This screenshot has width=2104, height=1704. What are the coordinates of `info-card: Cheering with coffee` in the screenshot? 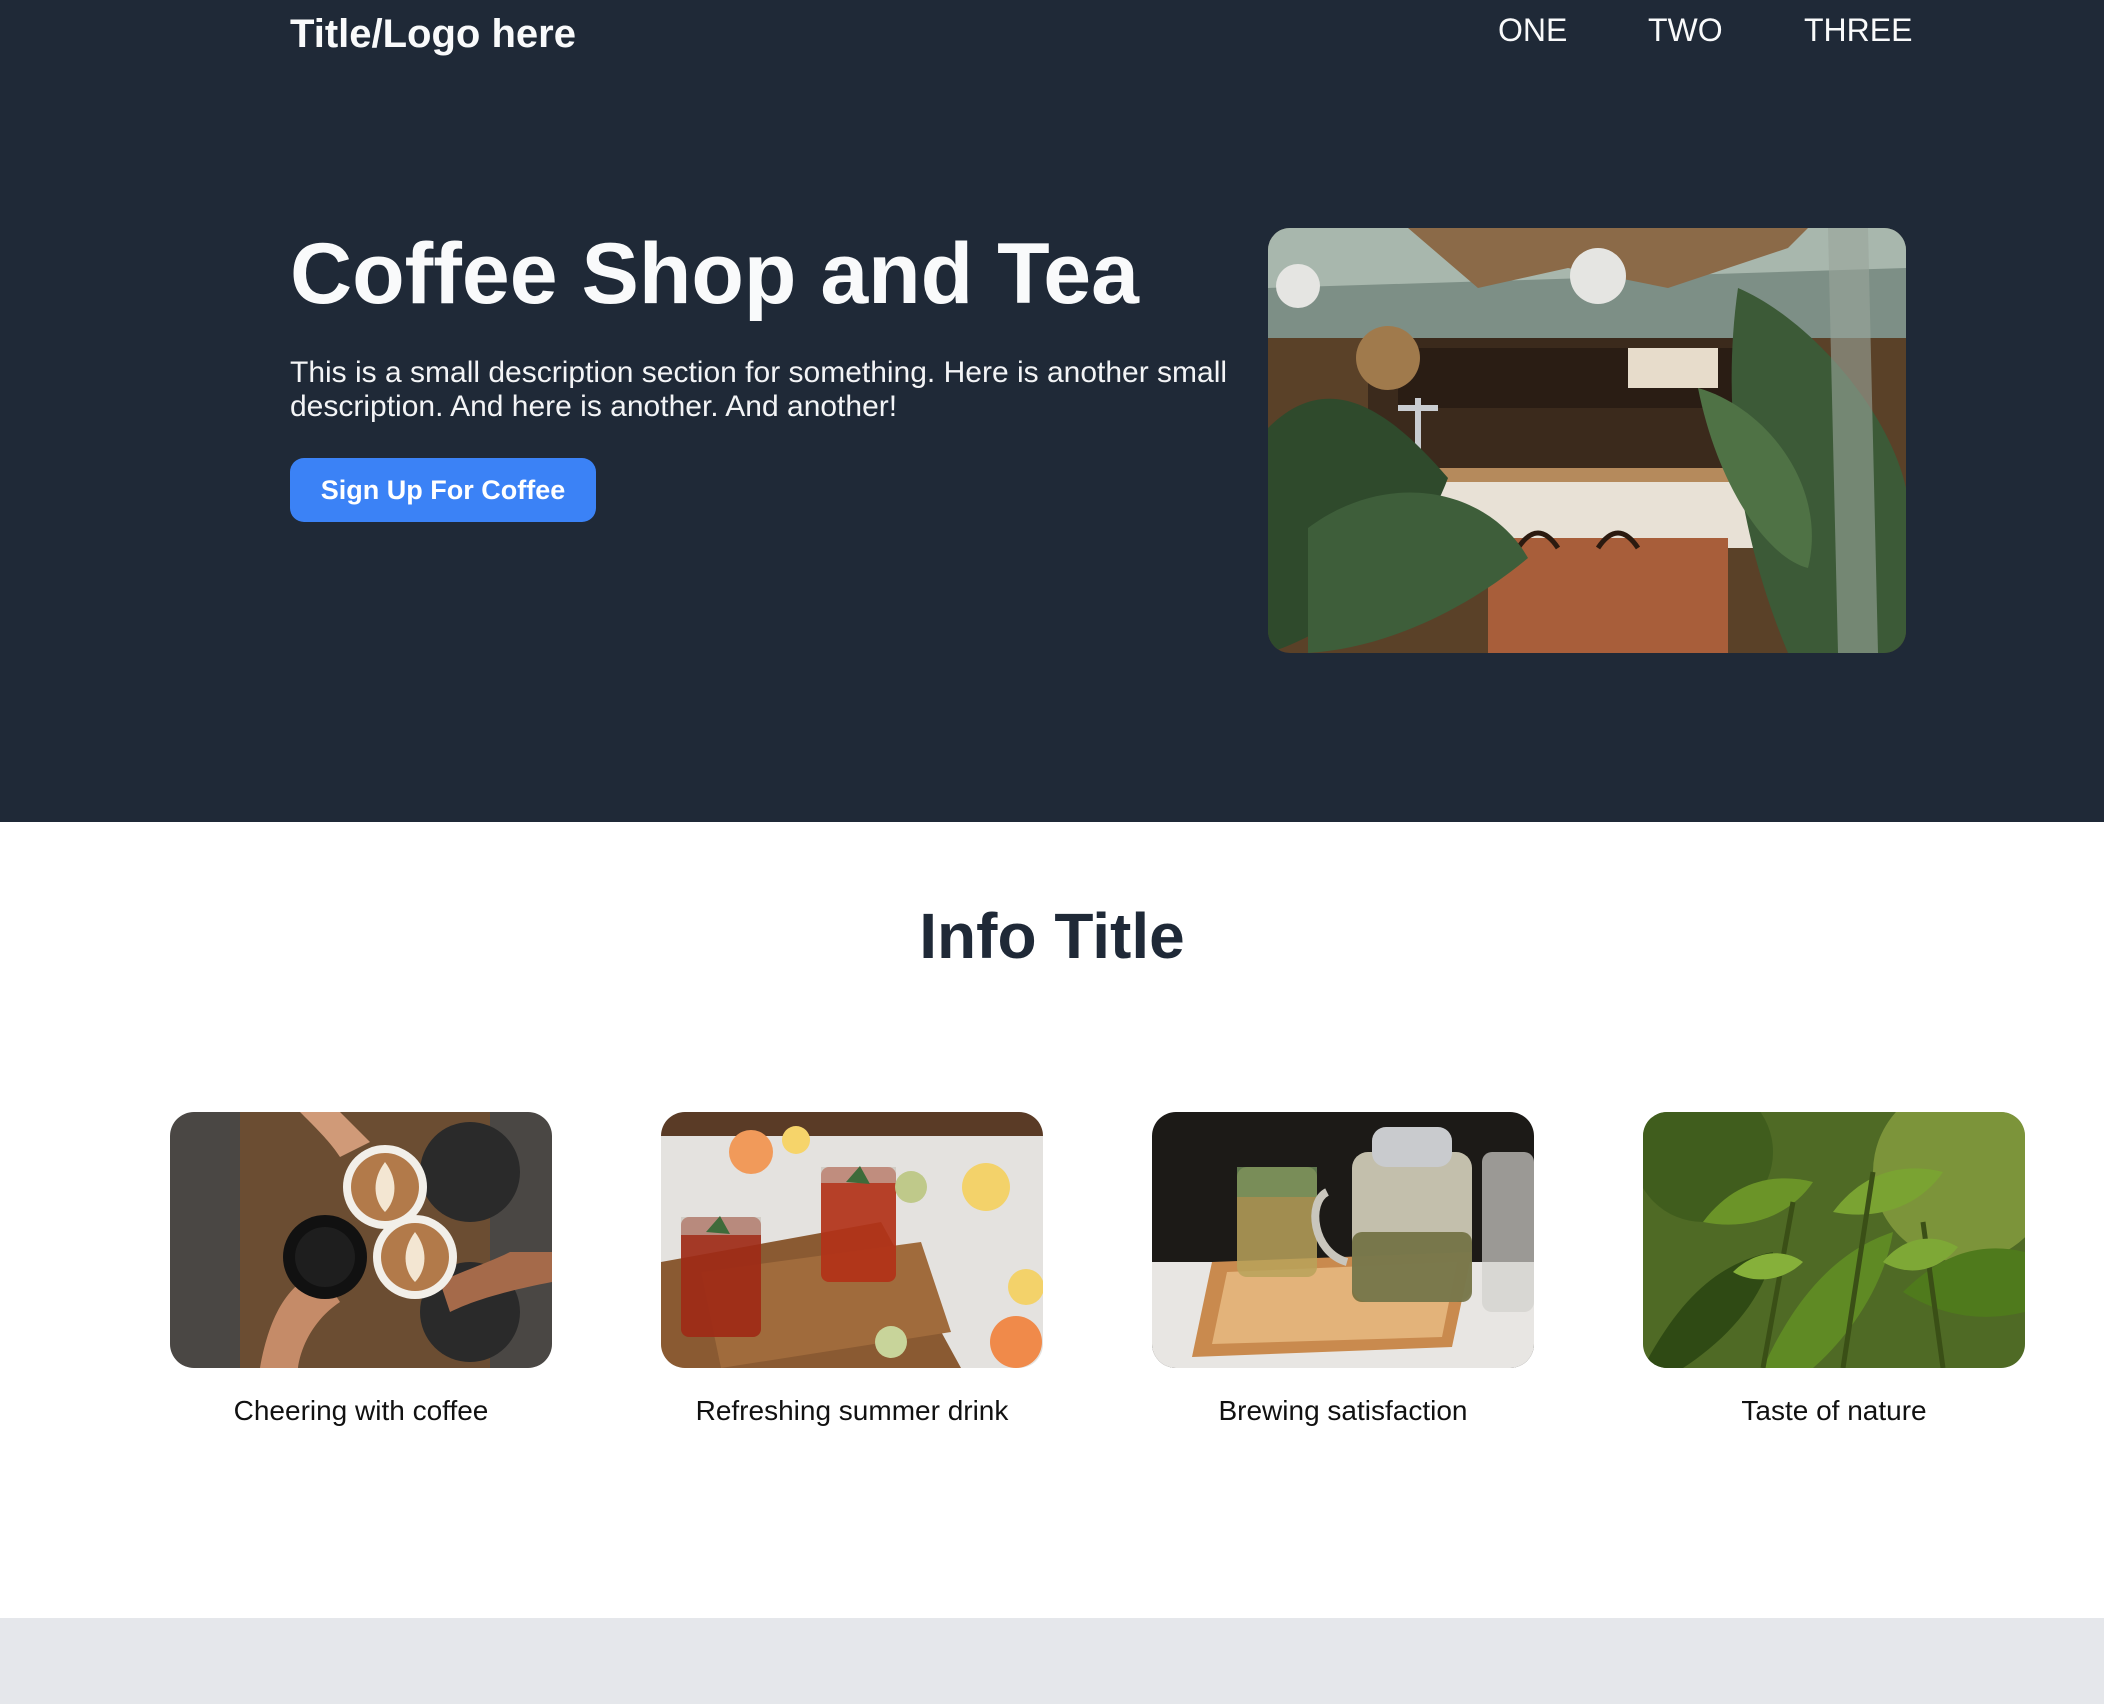 It's located at (361, 1270).